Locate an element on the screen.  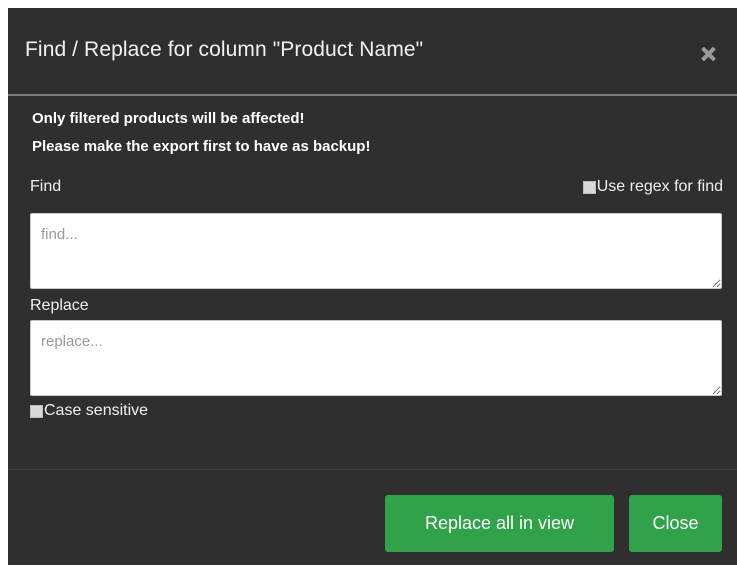
close-button: Close is located at coordinates (675, 523).